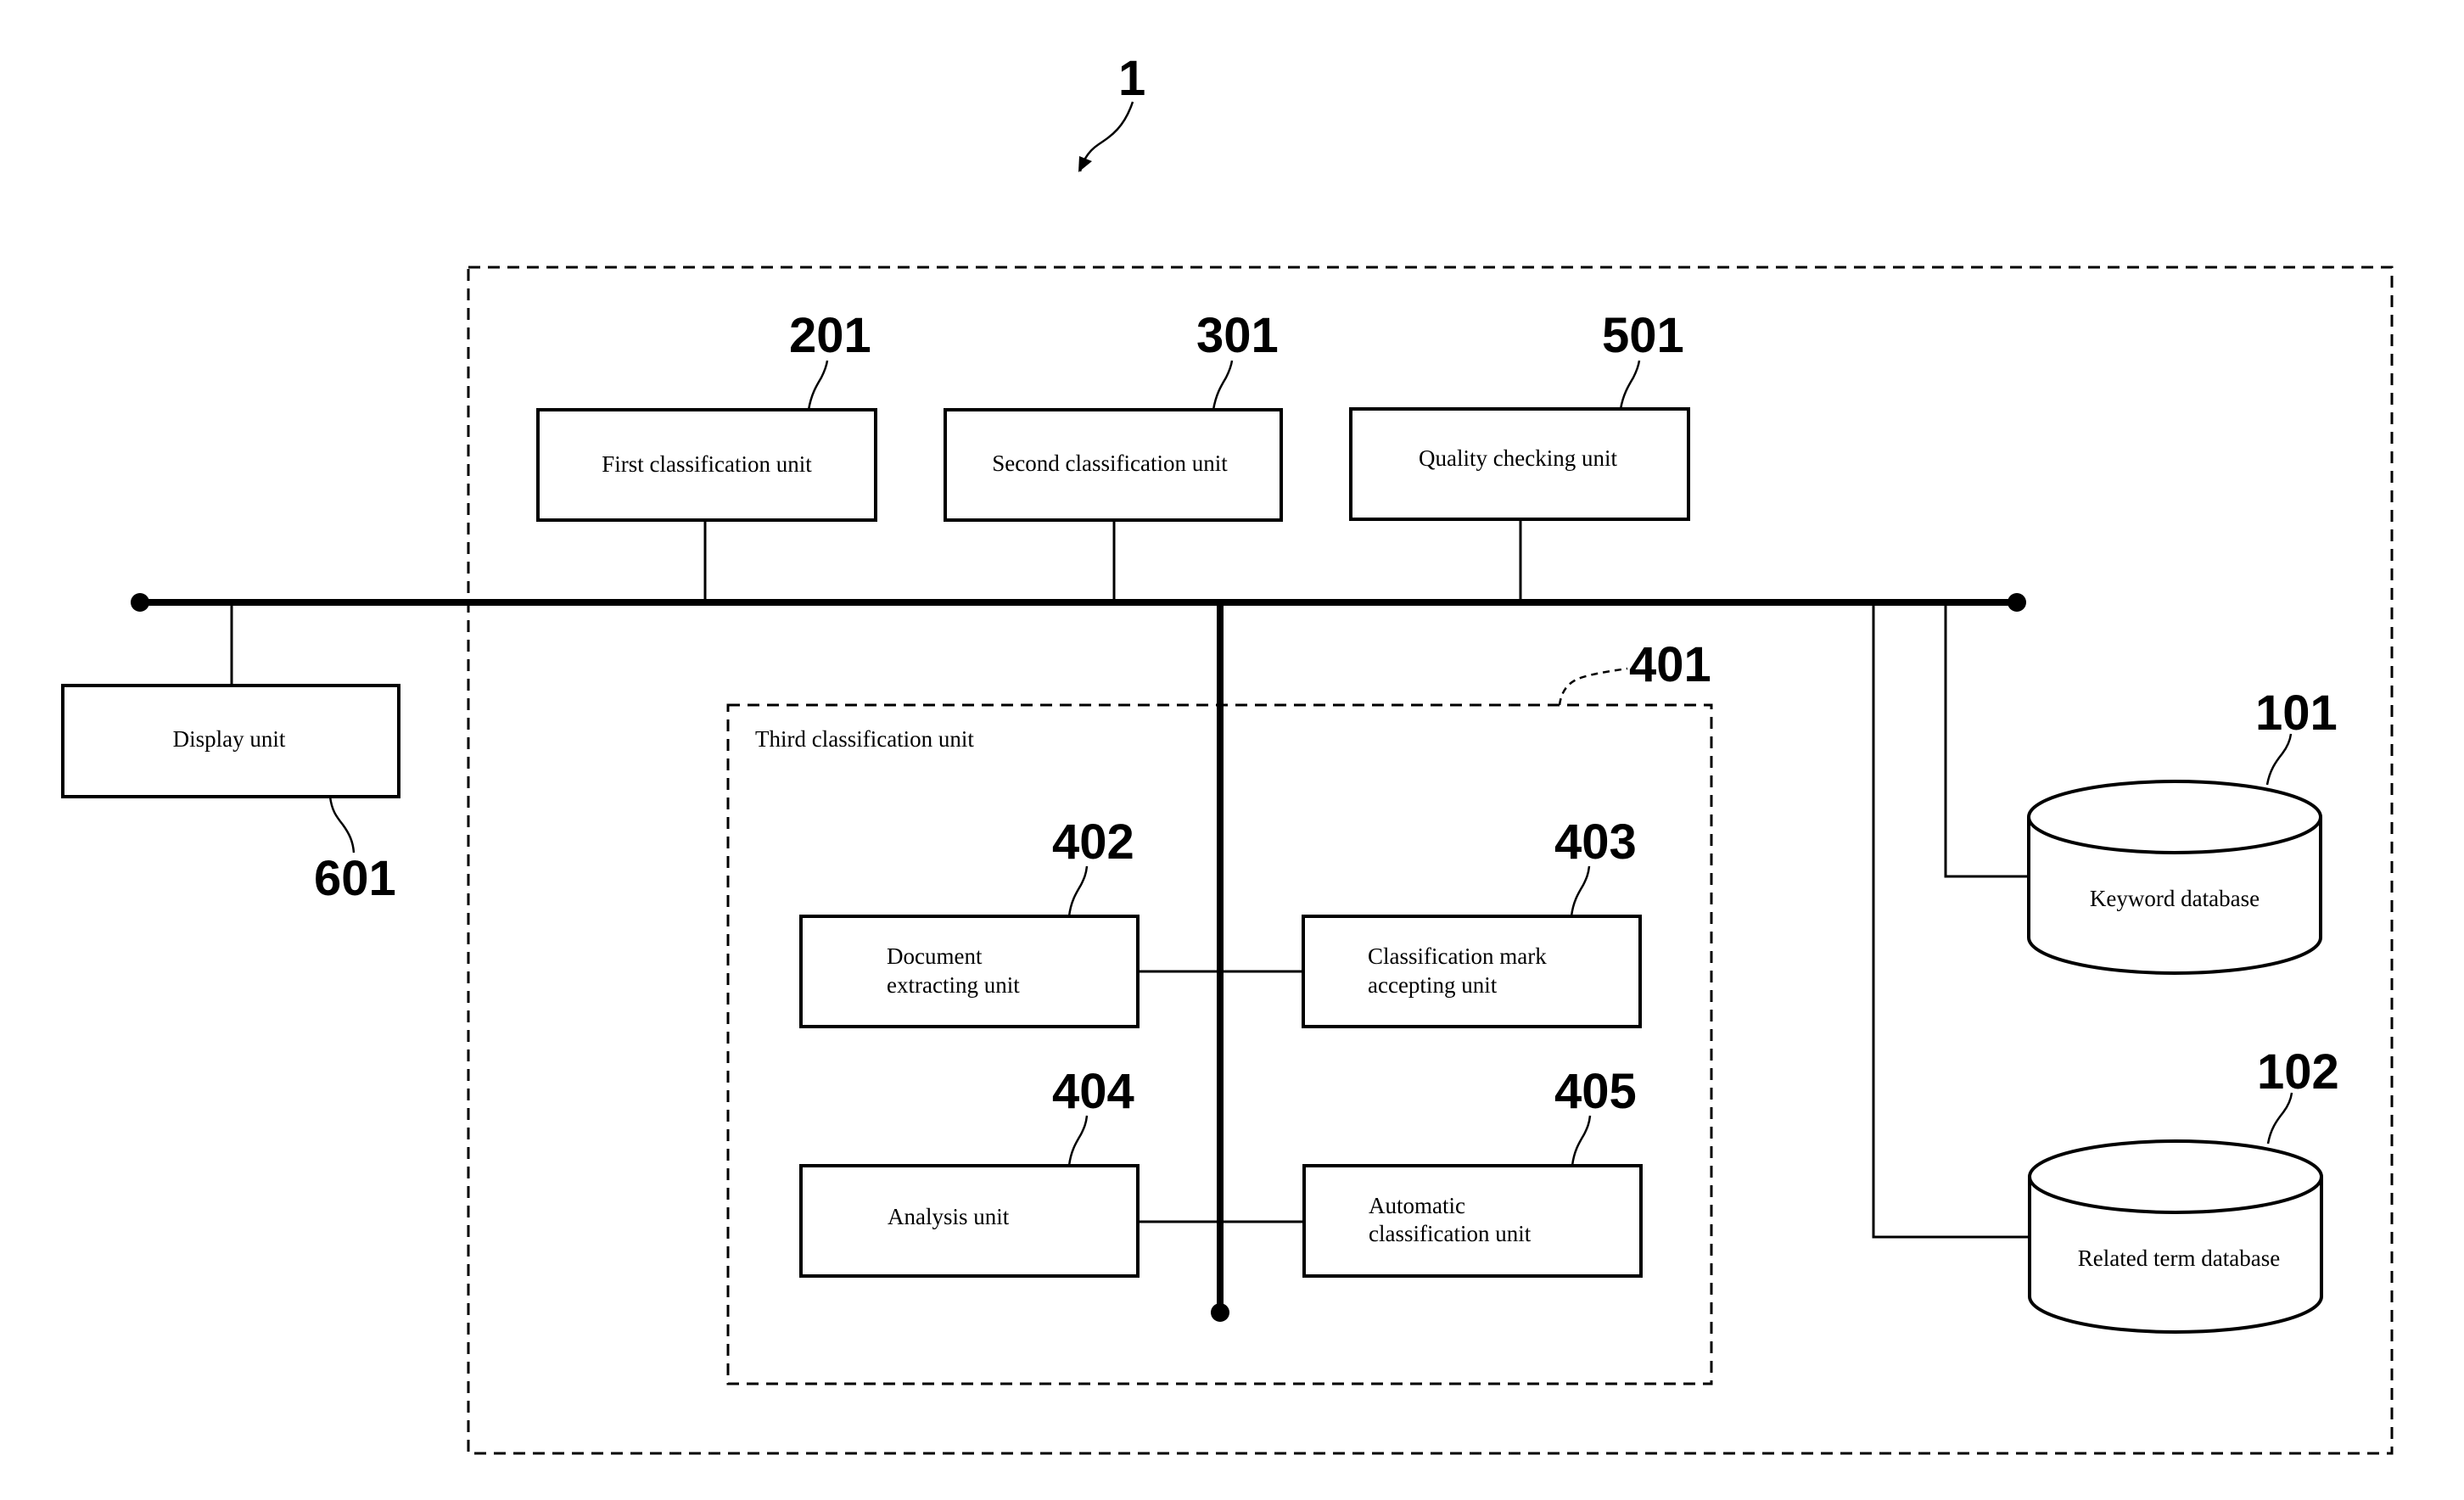  I want to click on keyword-database: Keyword database 101, so click(2183, 830).